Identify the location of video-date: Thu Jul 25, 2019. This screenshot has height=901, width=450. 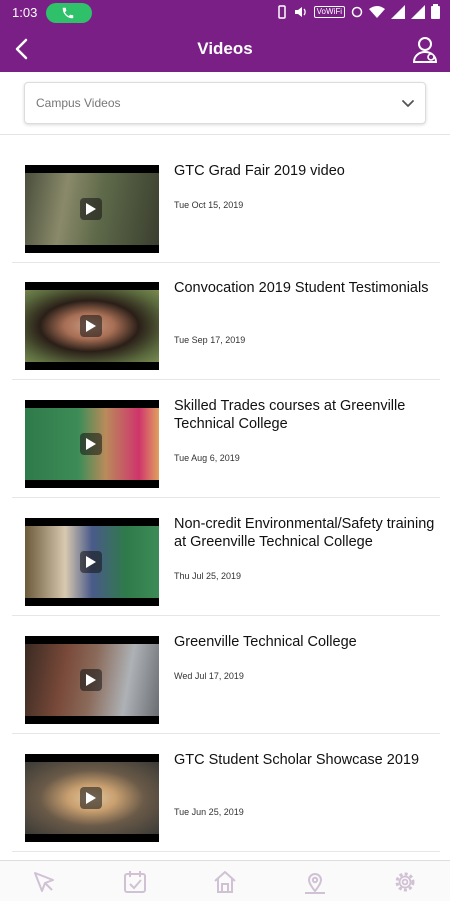
(208, 576).